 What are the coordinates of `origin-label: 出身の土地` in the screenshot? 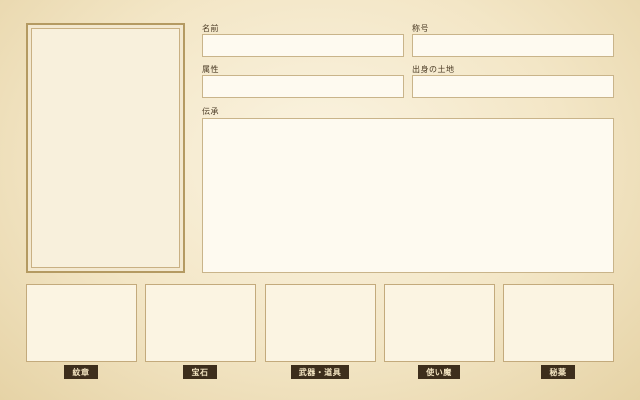 It's located at (433, 69).